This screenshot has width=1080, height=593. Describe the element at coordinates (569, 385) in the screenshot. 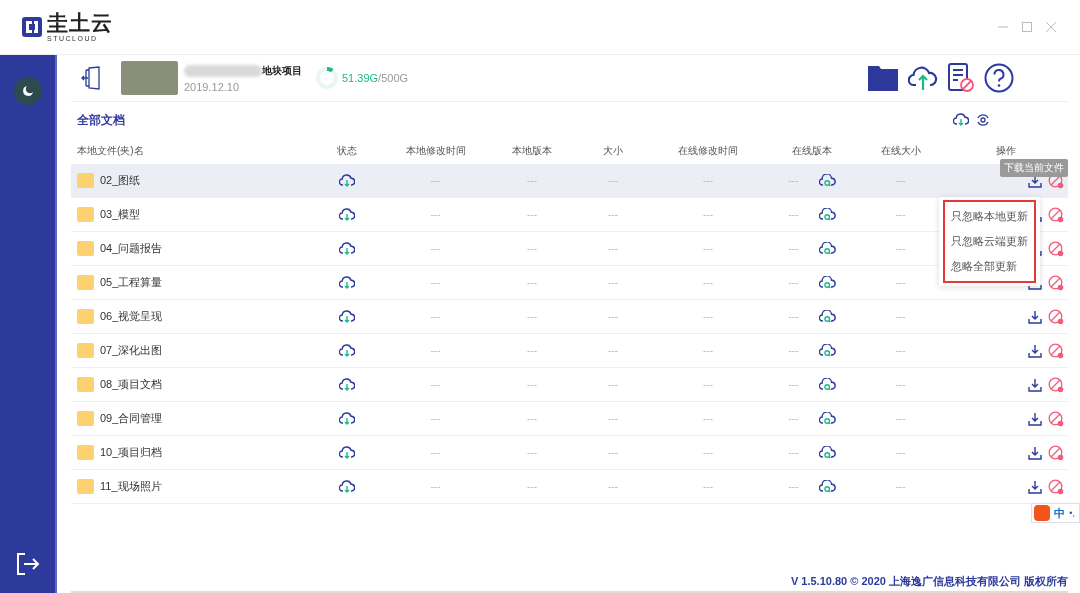

I see `table-row: 08_项目文档 --- --- --- --- --- ---` at that location.